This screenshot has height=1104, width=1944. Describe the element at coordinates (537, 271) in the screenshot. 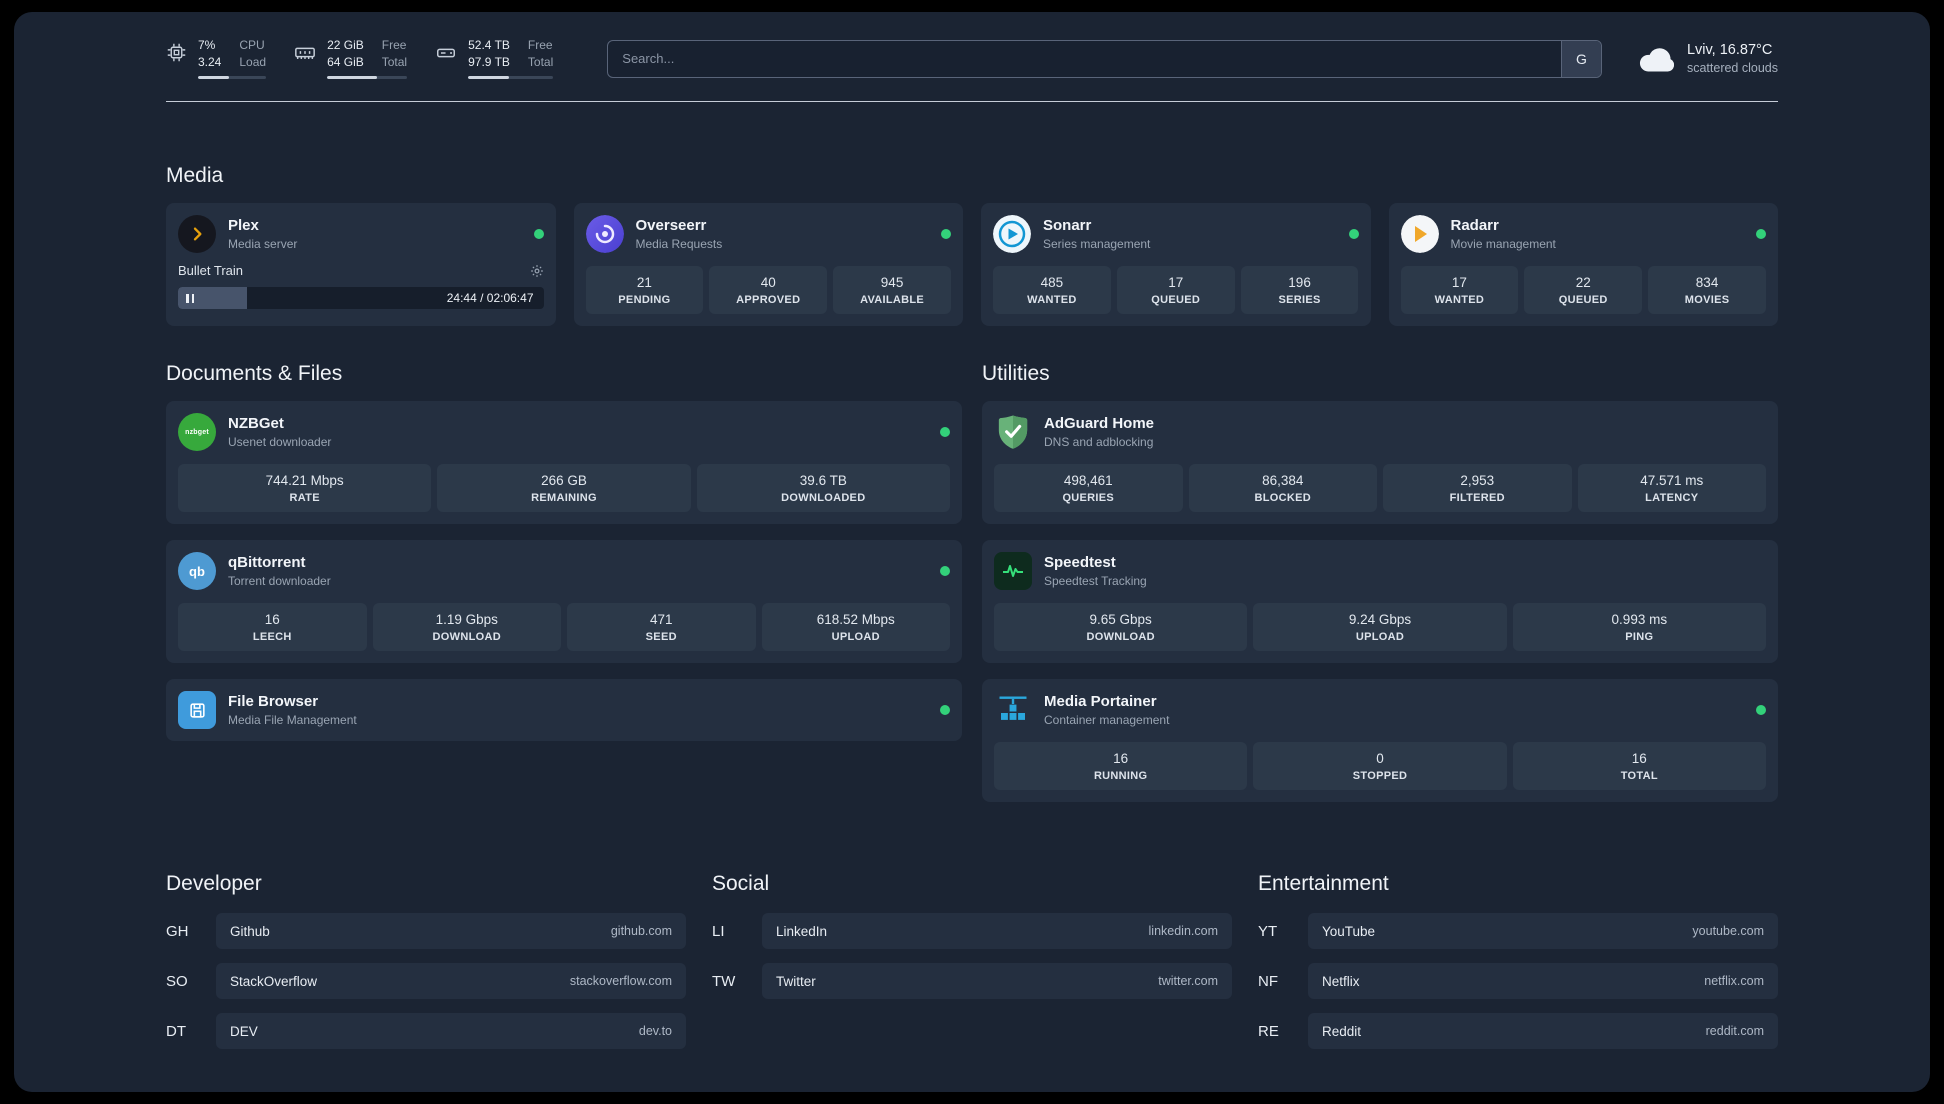

I see `gear-icon` at that location.